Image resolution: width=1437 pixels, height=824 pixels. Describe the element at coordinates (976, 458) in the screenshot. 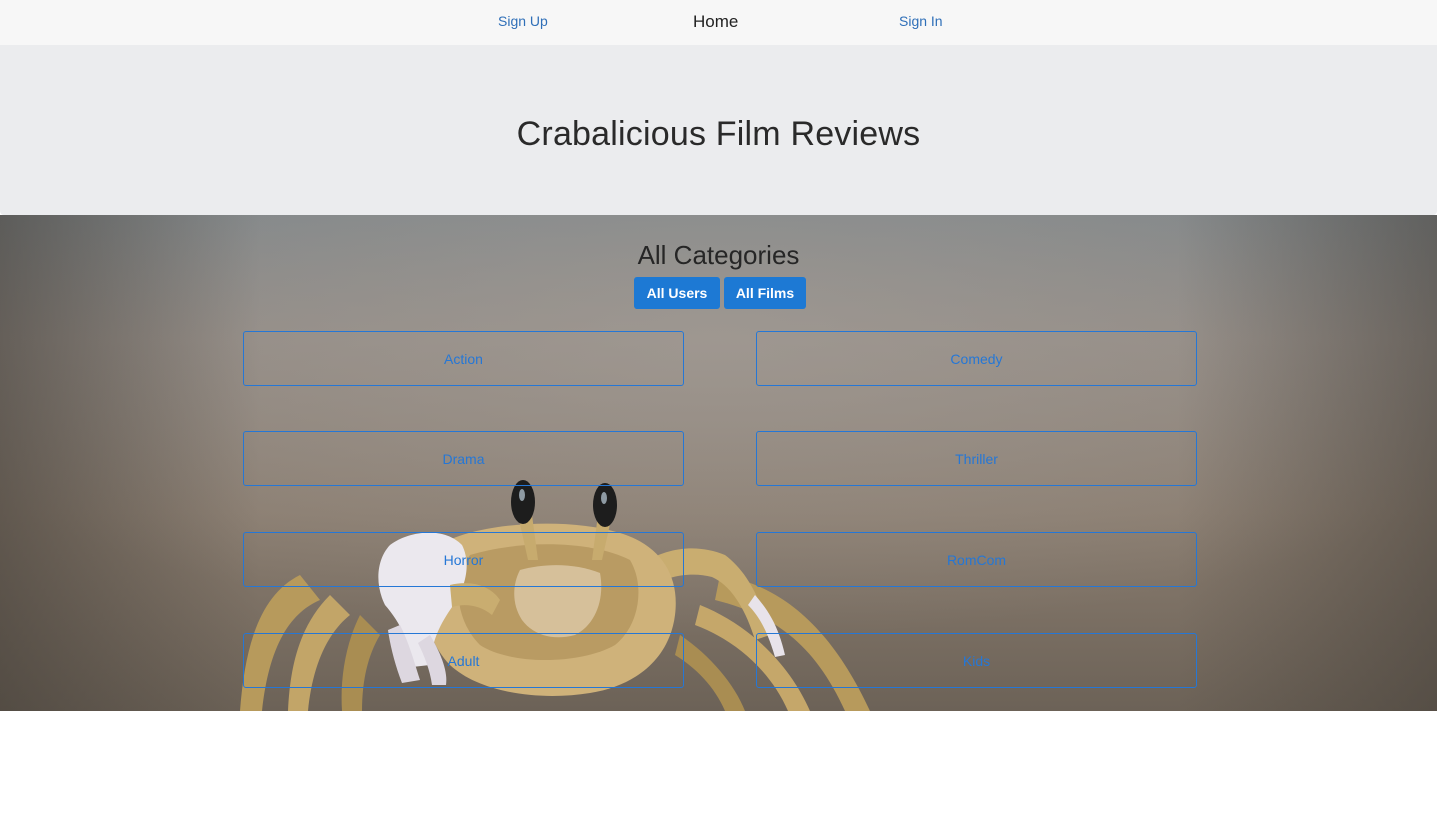

I see `category-thriller-button: Thriller` at that location.